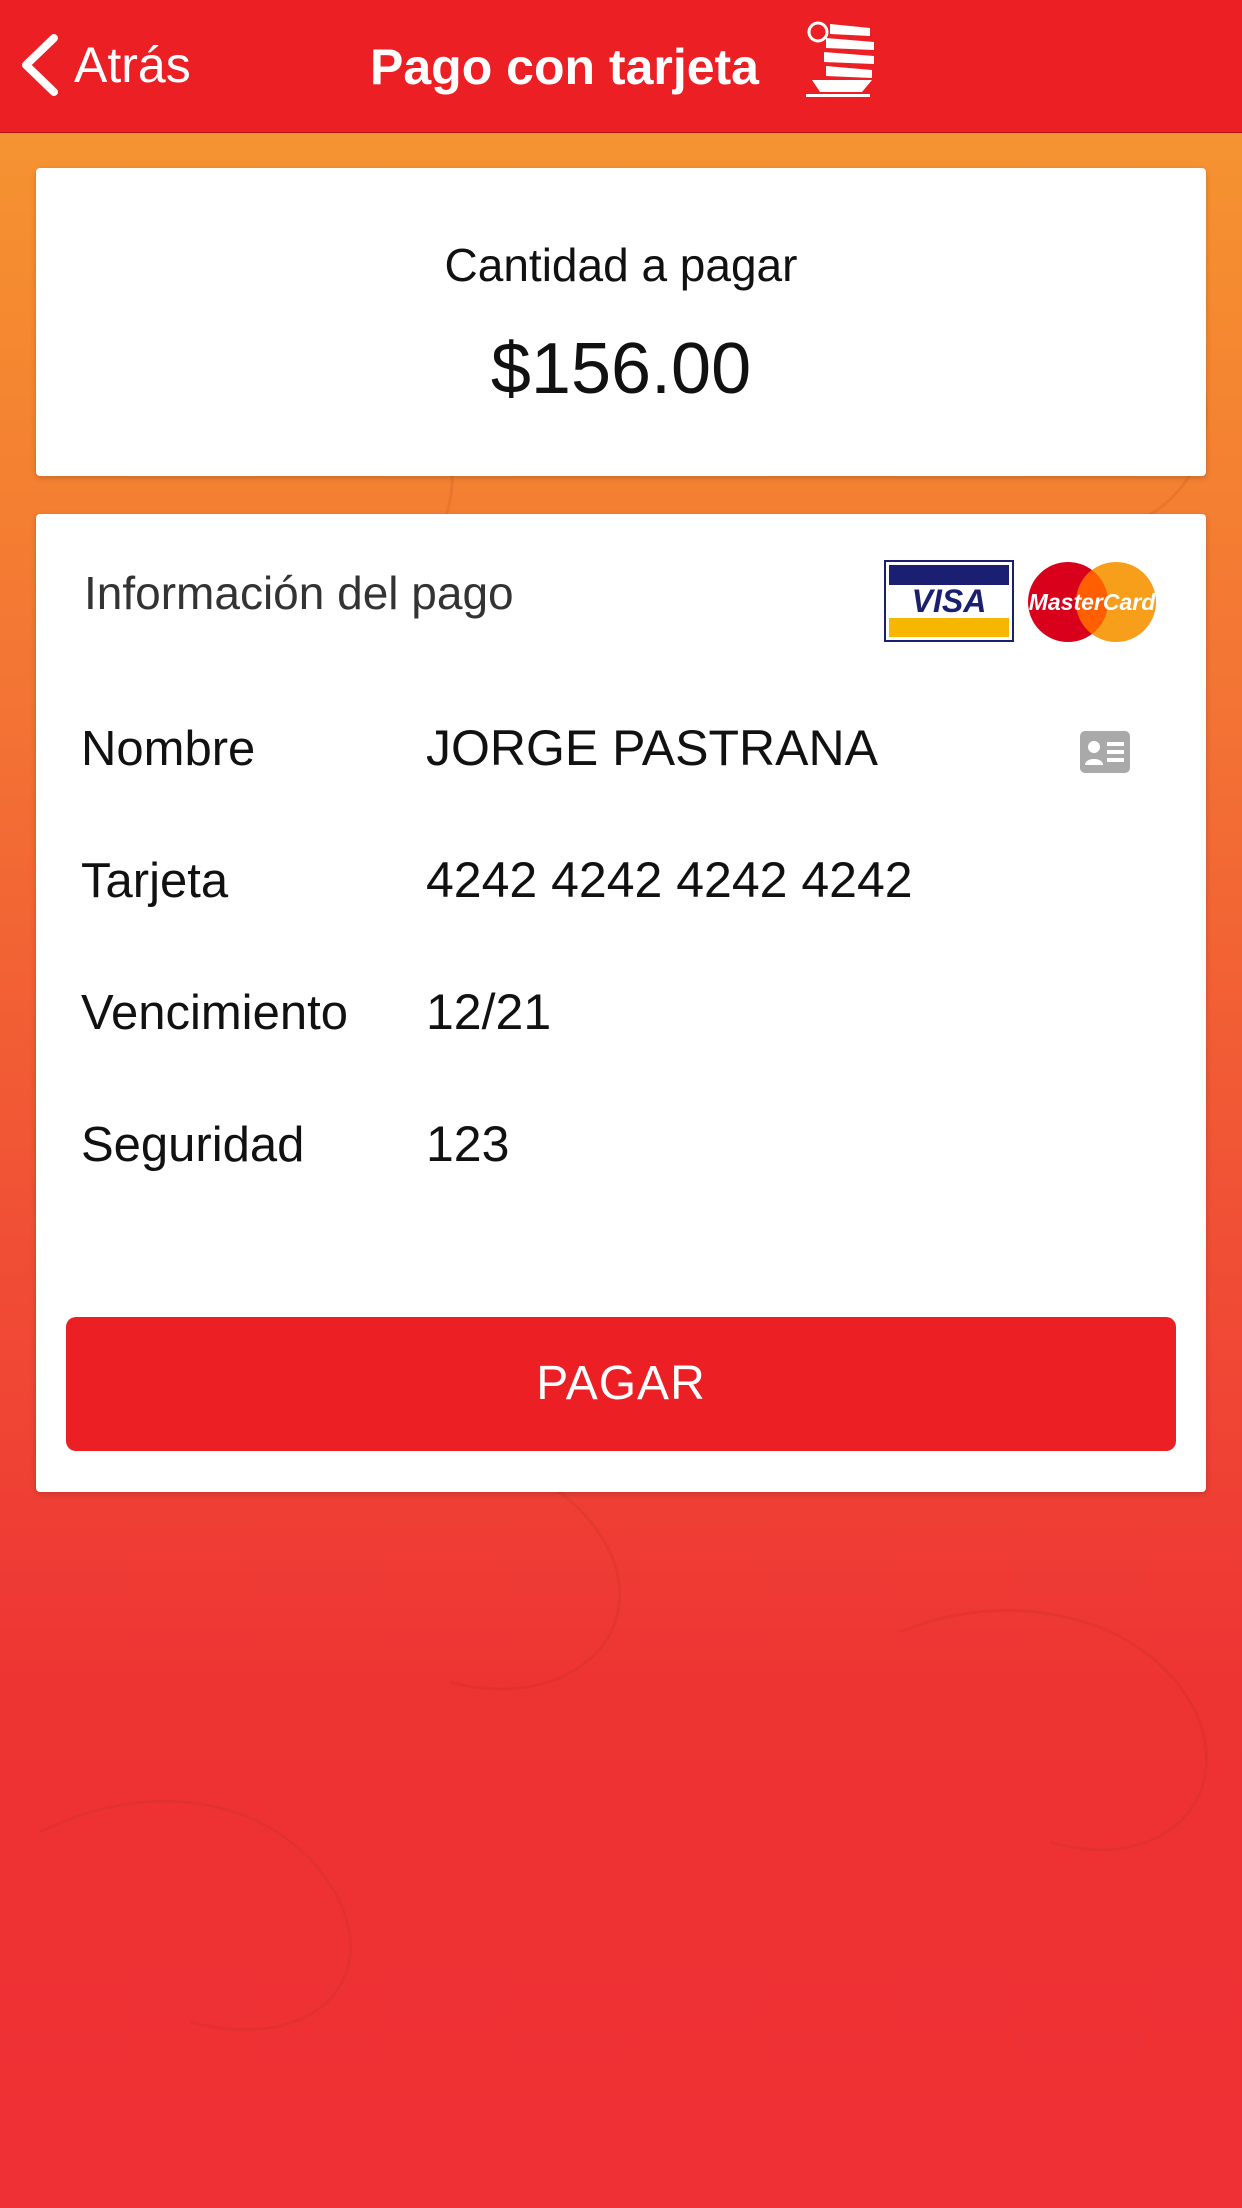  Describe the element at coordinates (746, 1144) in the screenshot. I see `security-code-field` at that location.